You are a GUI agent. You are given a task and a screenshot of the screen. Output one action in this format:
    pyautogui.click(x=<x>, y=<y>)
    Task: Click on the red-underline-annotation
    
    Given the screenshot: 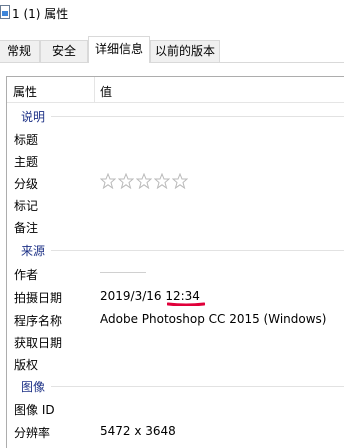 What is the action you would take?
    pyautogui.click(x=186, y=304)
    